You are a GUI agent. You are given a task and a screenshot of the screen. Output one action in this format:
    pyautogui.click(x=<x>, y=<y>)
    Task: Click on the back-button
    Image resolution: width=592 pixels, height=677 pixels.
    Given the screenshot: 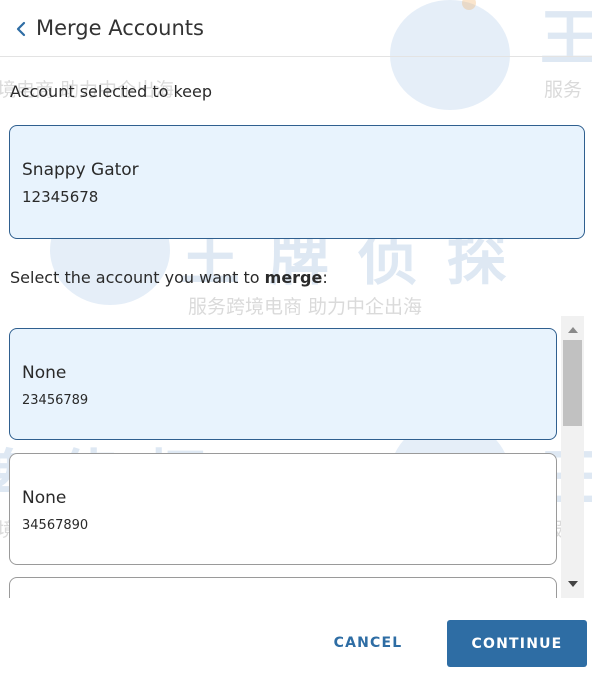 What is the action you would take?
    pyautogui.click(x=21, y=29)
    